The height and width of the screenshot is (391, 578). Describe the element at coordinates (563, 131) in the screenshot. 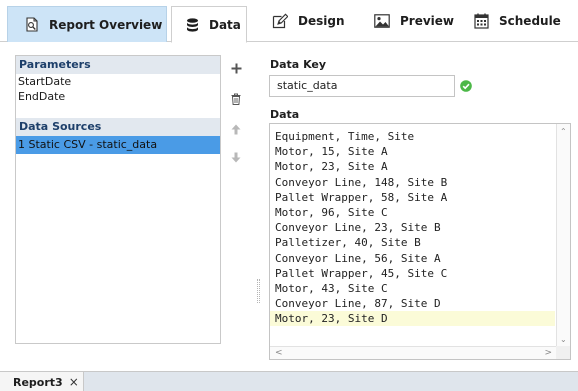

I see `scroll-up-arrow-icon: ⌃` at that location.